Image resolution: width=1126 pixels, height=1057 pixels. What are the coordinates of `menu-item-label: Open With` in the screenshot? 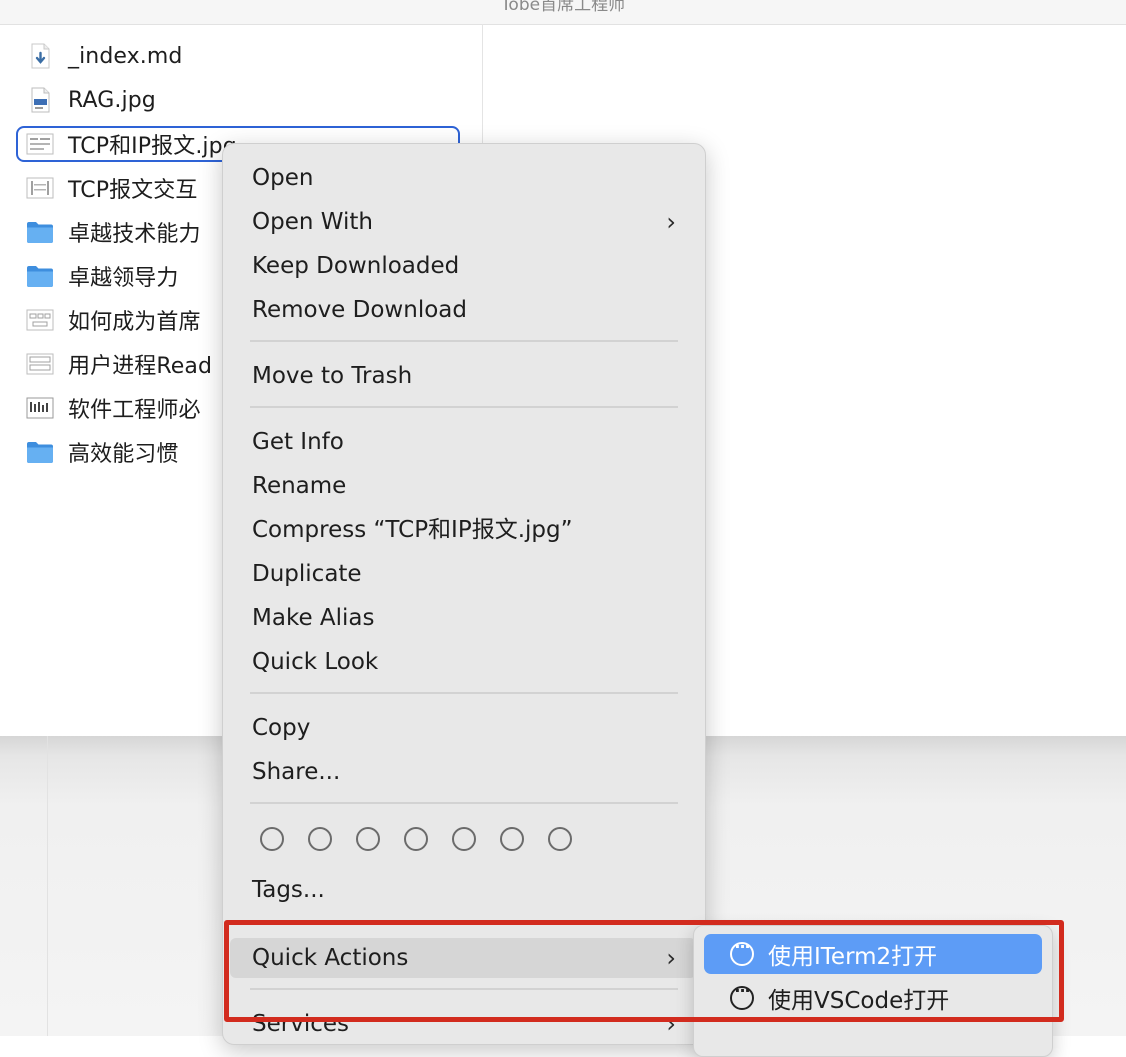 It's located at (312, 222).